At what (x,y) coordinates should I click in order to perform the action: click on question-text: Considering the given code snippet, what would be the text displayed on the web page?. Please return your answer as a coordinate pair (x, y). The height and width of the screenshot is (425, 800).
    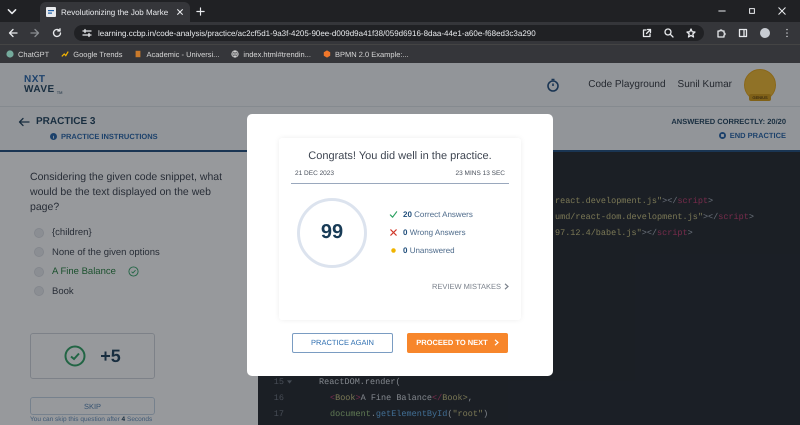
    Looking at the image, I should click on (127, 192).